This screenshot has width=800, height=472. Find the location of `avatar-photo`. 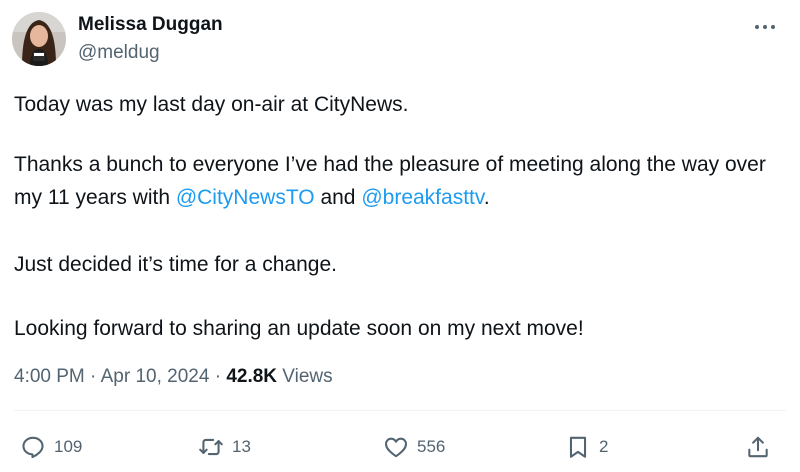

avatar-photo is located at coordinates (39, 39).